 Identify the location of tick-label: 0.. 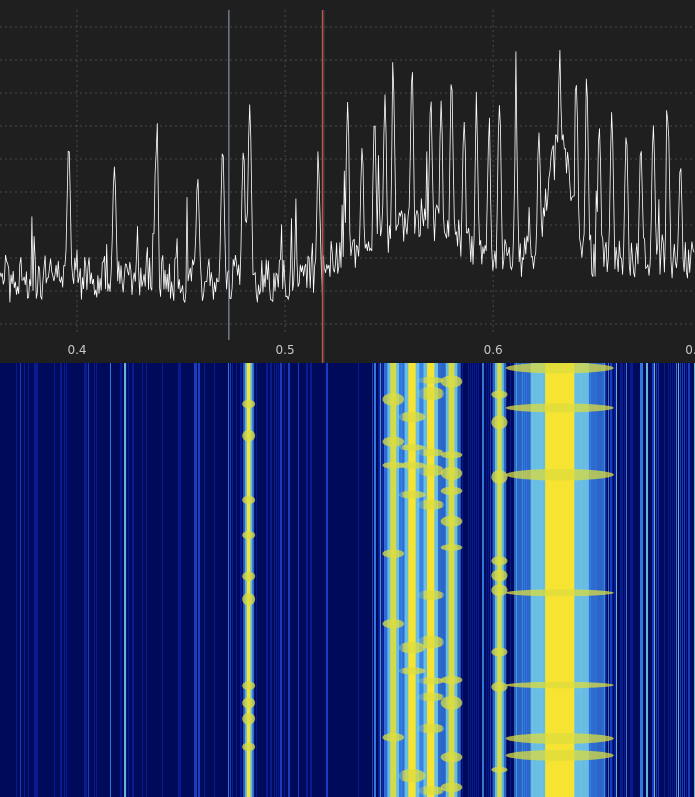
(690, 350).